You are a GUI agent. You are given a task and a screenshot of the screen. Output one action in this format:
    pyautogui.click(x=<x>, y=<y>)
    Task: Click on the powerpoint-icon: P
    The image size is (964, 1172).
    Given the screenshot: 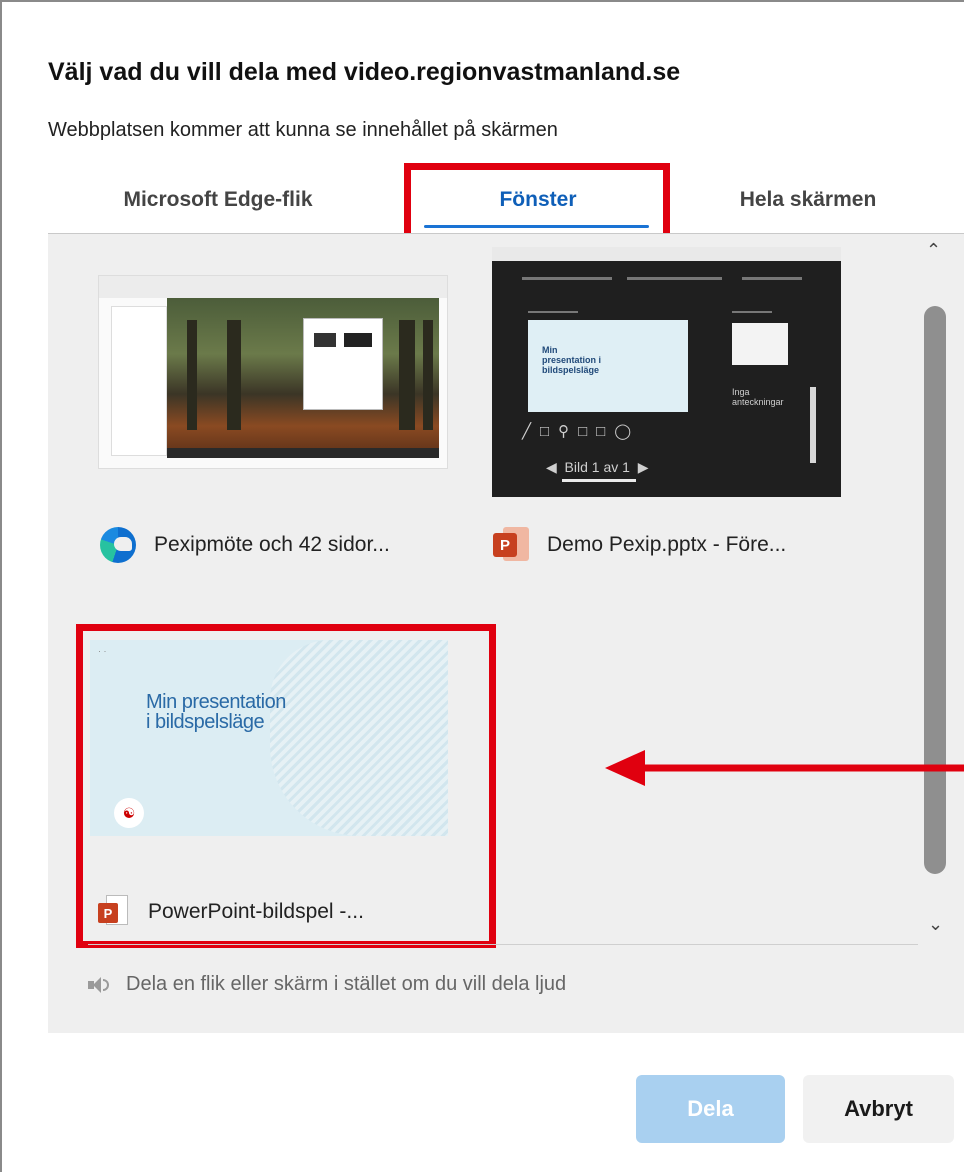 What is the action you would take?
    pyautogui.click(x=511, y=545)
    